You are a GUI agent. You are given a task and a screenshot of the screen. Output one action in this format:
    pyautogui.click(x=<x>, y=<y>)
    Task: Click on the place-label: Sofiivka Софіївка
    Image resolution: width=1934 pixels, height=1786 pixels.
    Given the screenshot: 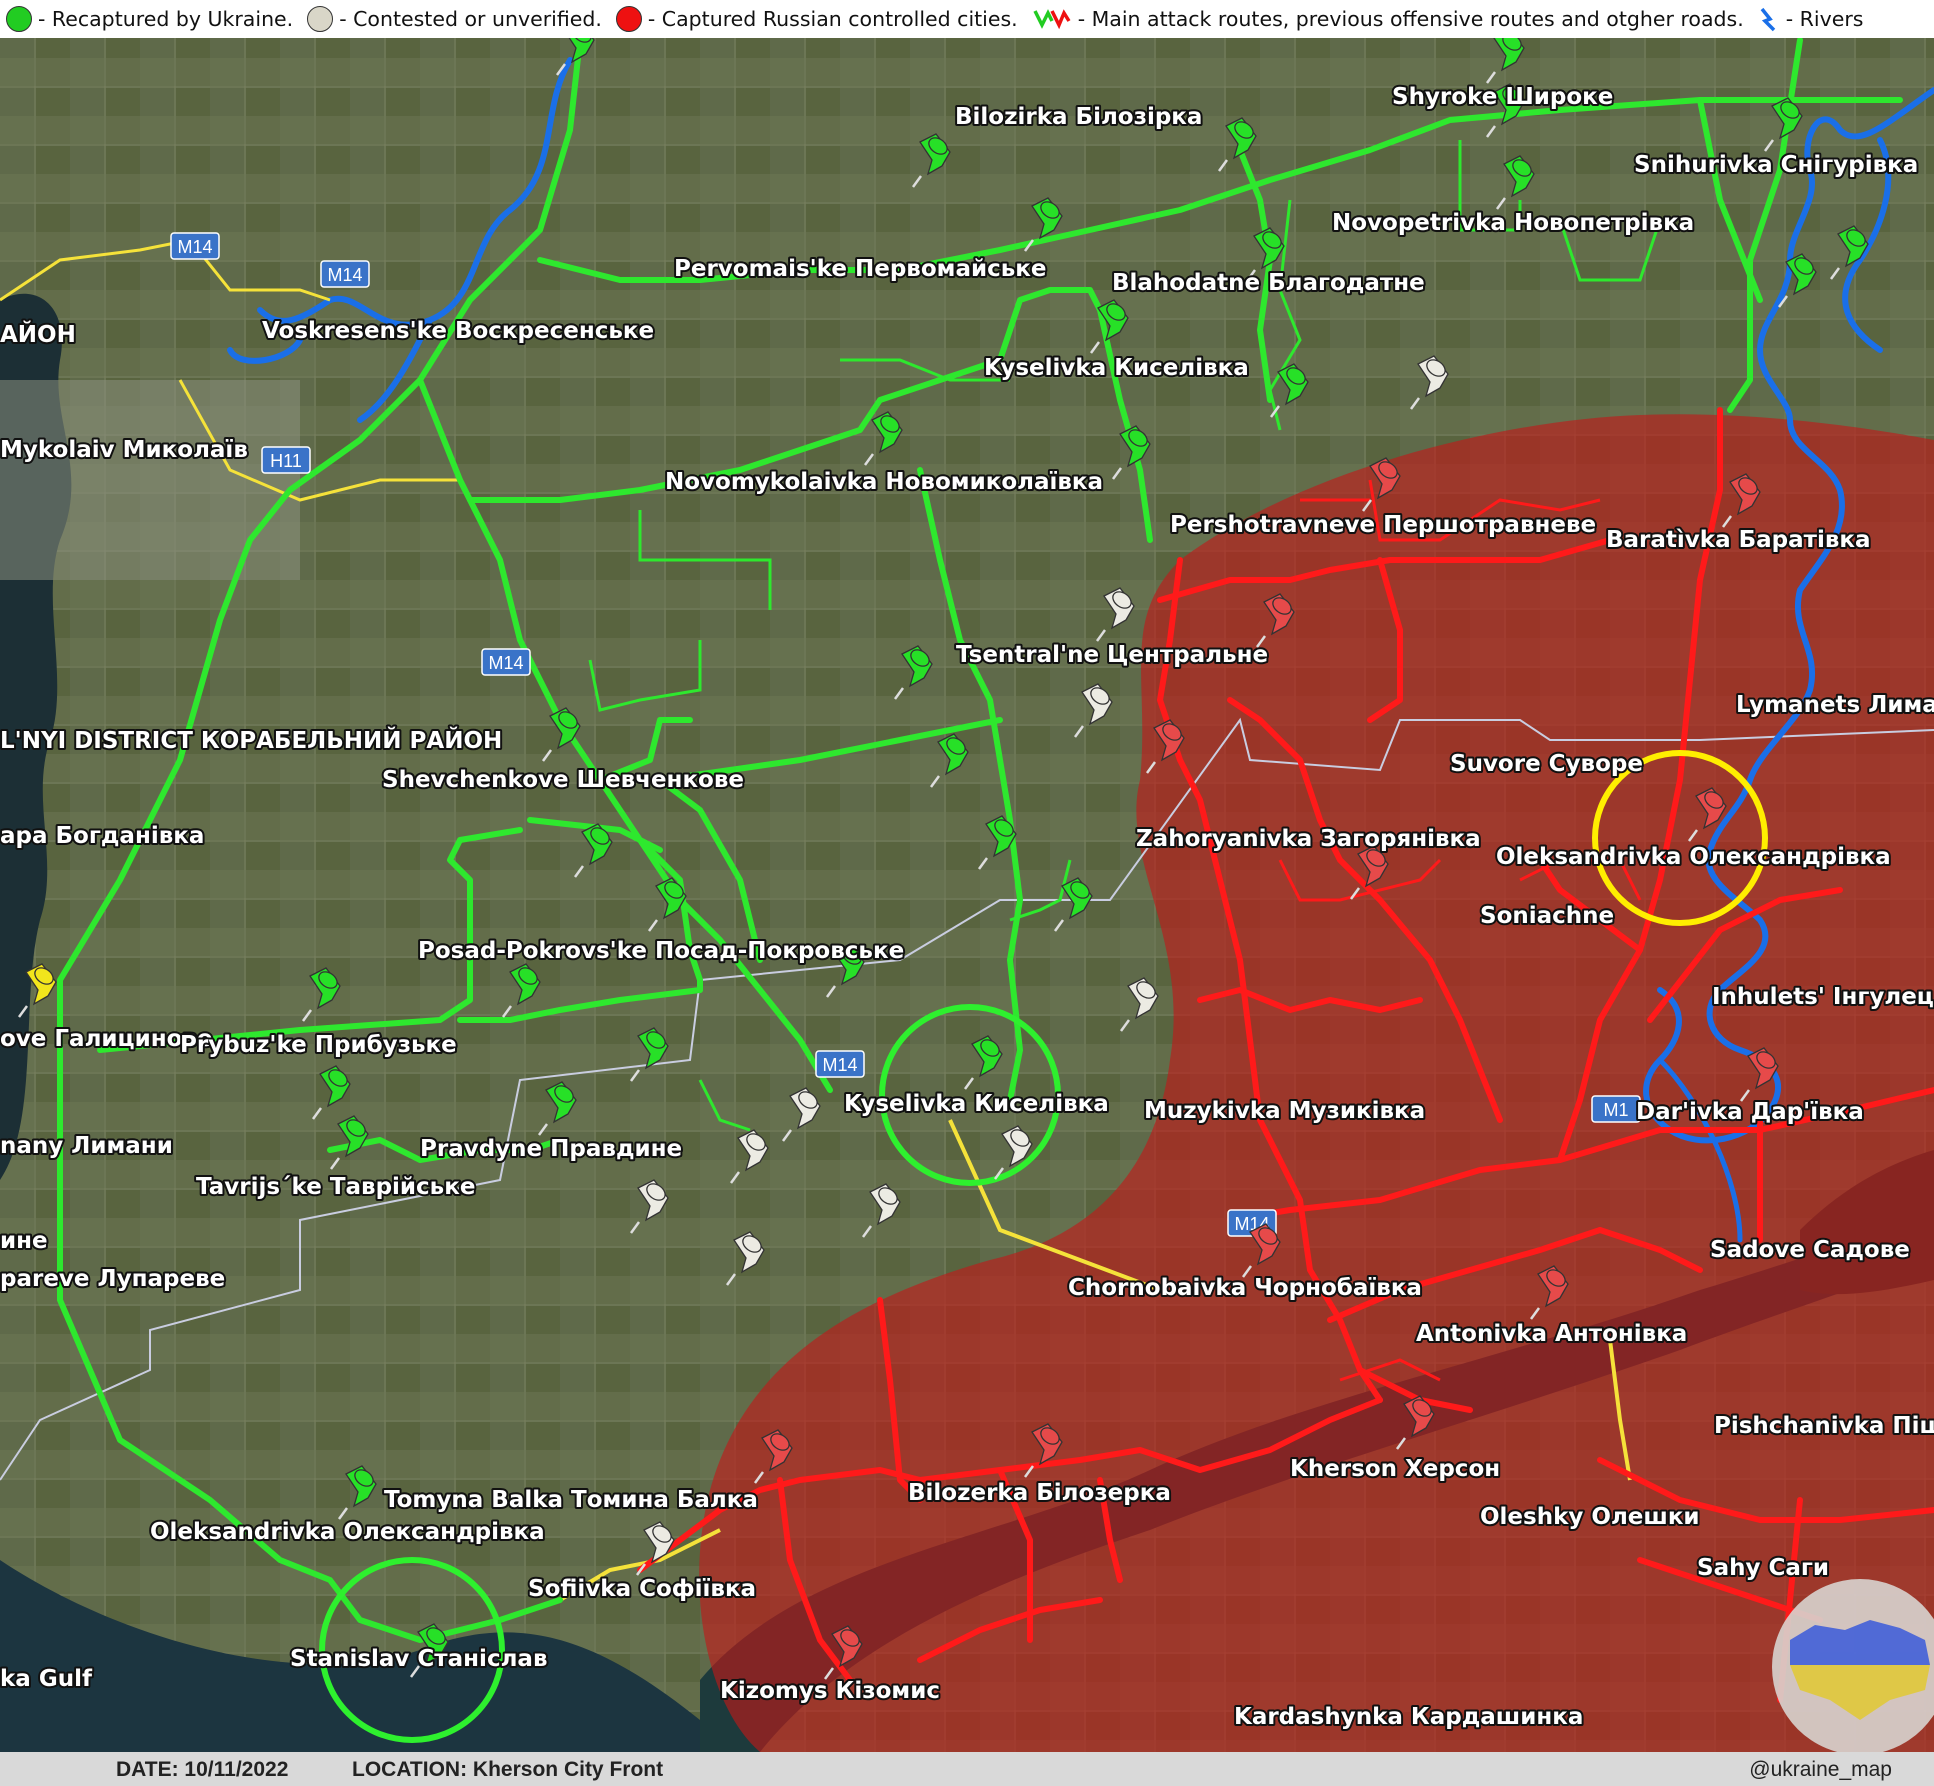 What is the action you would take?
    pyautogui.click(x=642, y=1589)
    